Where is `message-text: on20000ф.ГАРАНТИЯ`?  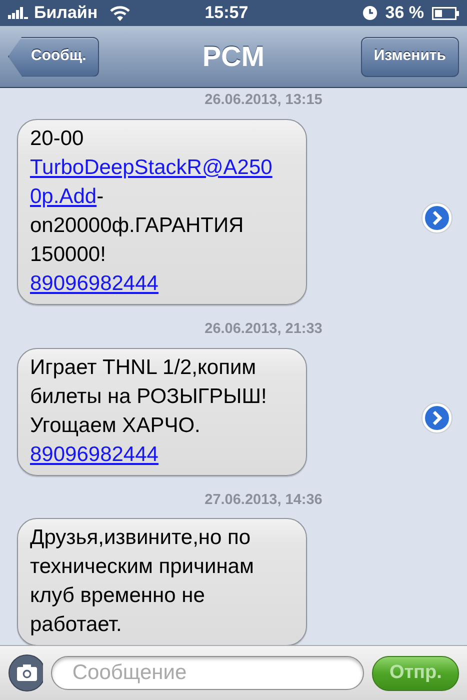
message-text: on20000ф.ГАРАНТИЯ is located at coordinates (137, 225).